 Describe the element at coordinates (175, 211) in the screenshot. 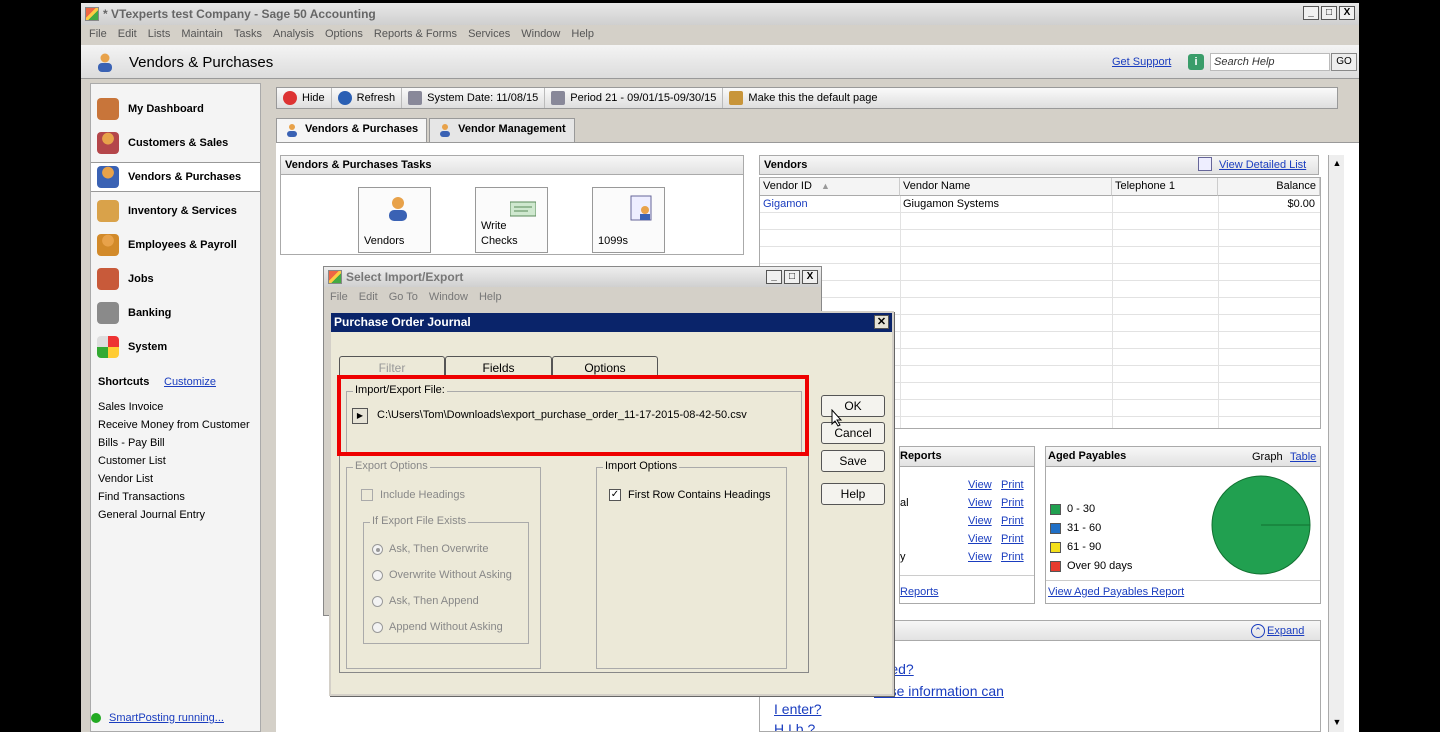

I see `nav-inventory-services: Inventory & Services` at that location.